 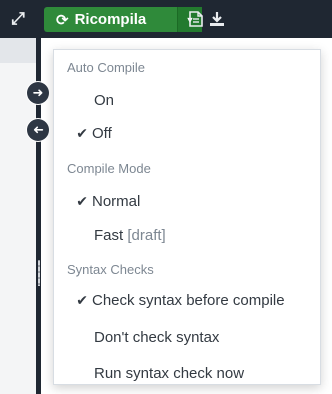 I want to click on expand-arrows-icon: ⤢, so click(x=18, y=19).